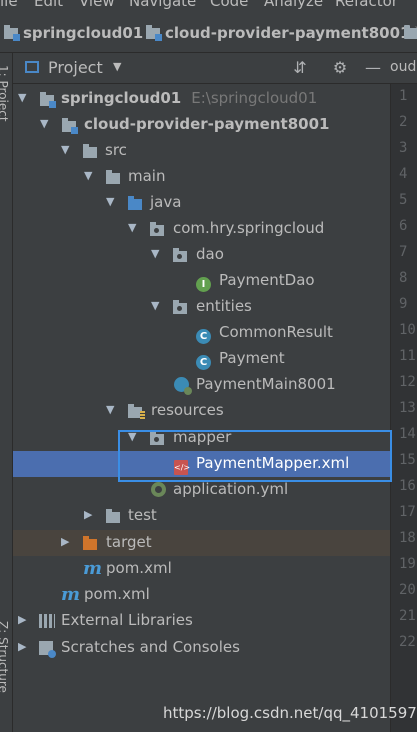 This screenshot has width=417, height=732. What do you see at coordinates (121, 98) in the screenshot?
I see `tree-node-label: springcloud01` at bounding box center [121, 98].